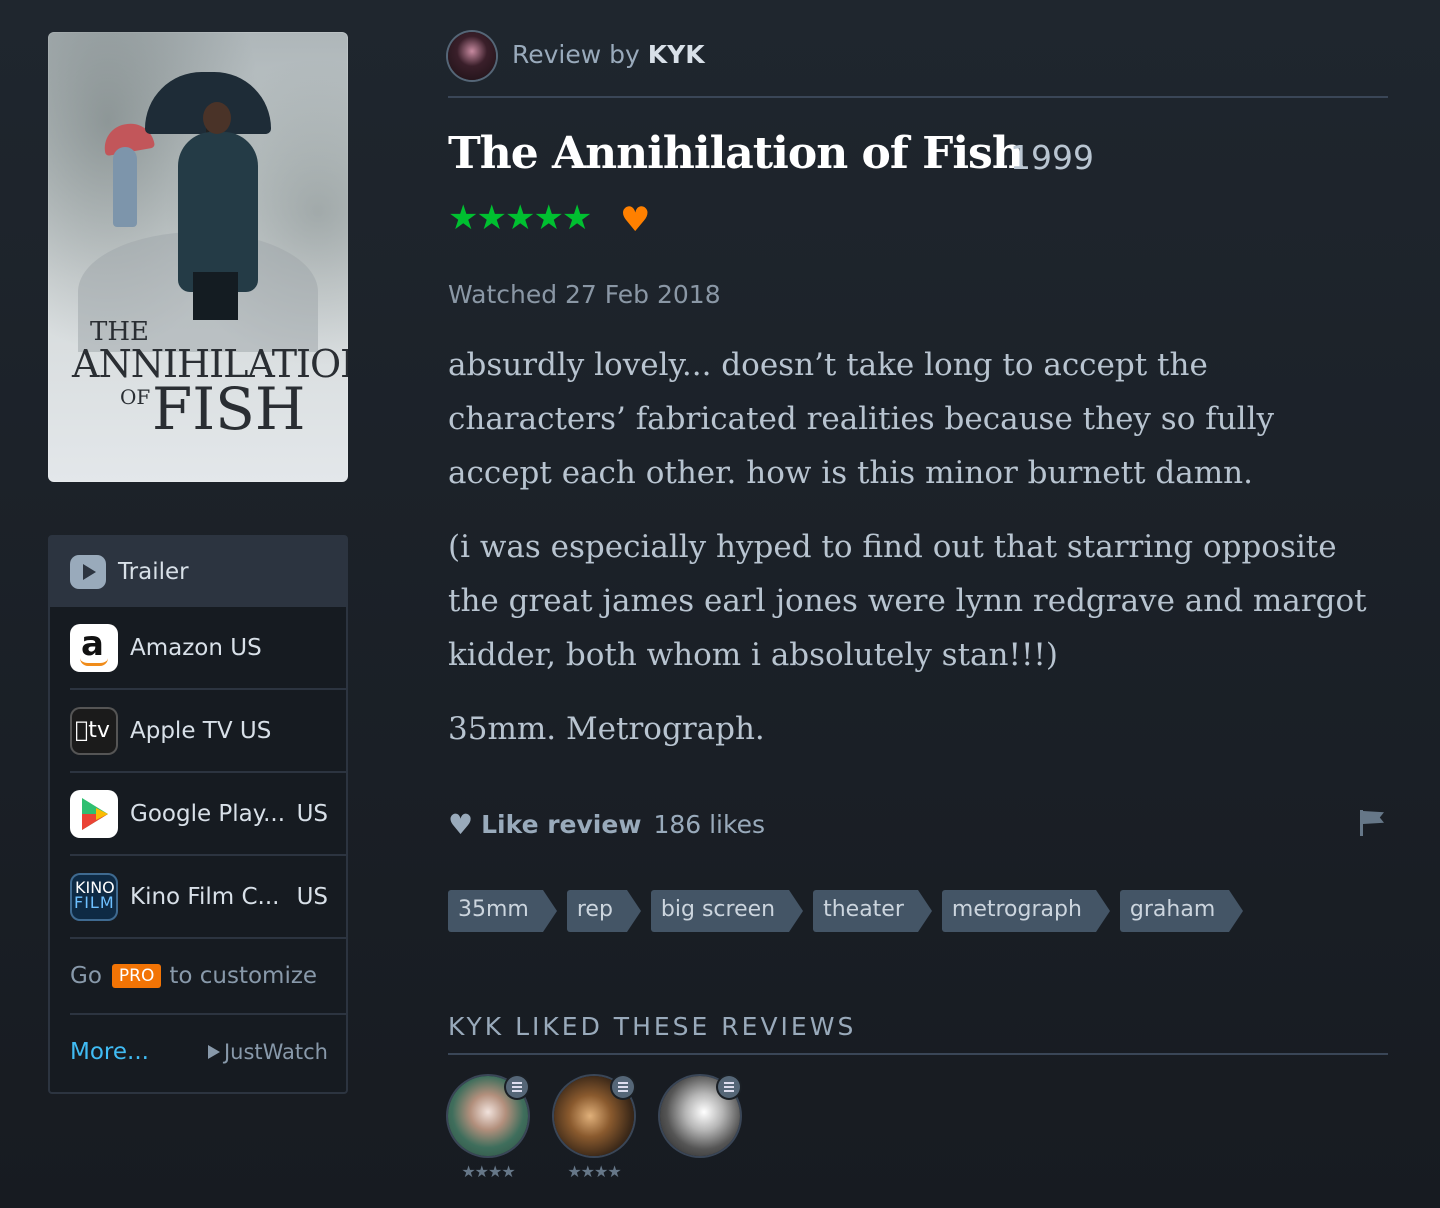 The height and width of the screenshot is (1208, 1440). What do you see at coordinates (213, 1052) in the screenshot?
I see `justwatch-icon` at bounding box center [213, 1052].